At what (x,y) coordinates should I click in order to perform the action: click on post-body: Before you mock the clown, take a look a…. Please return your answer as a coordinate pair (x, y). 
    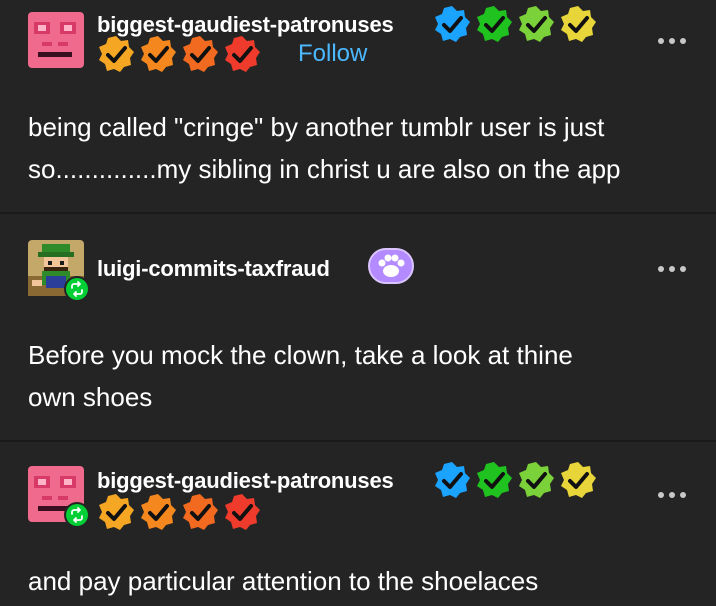
    Looking at the image, I should click on (358, 376).